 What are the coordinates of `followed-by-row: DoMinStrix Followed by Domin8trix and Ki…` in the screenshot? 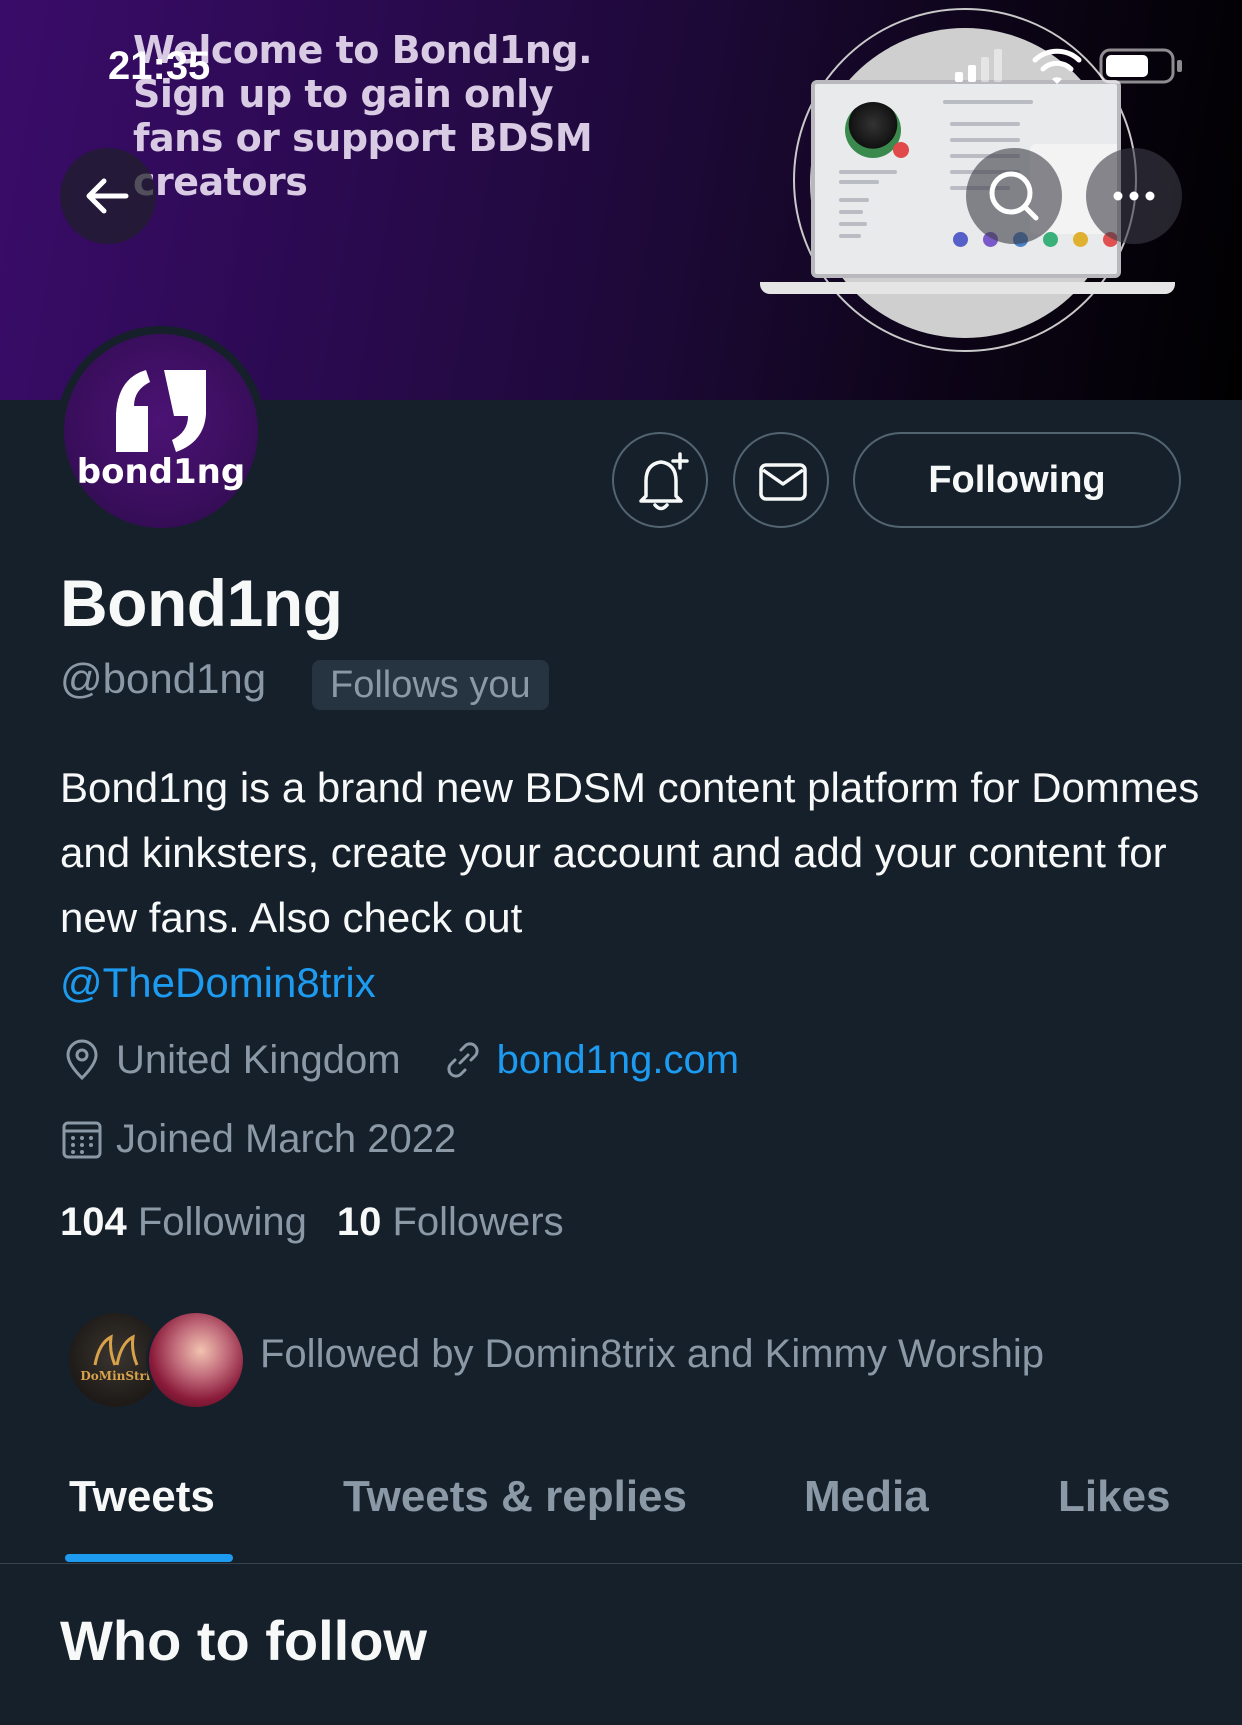 It's located at (631, 1360).